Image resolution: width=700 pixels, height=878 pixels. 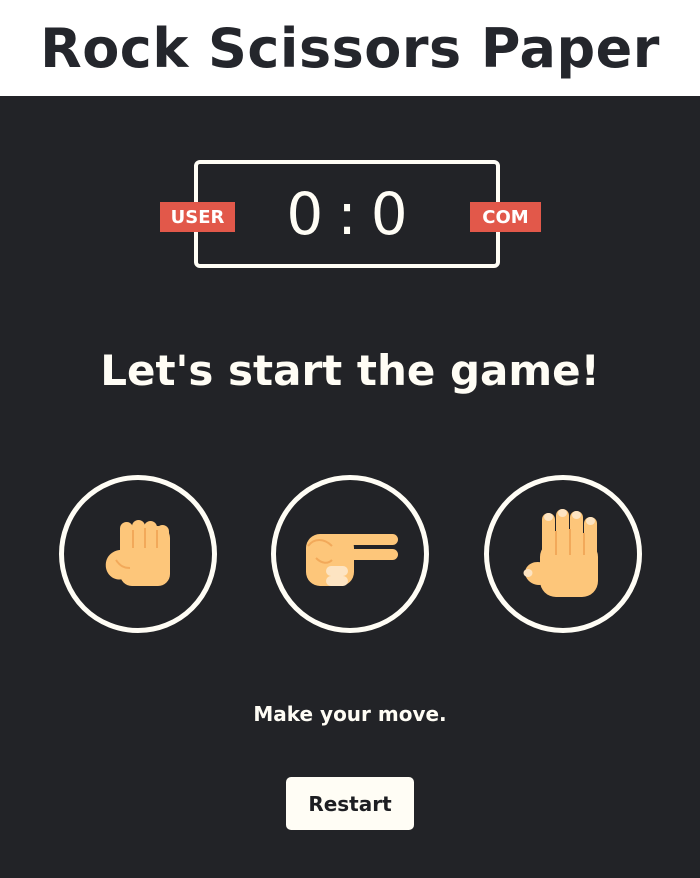 I want to click on scissors-hand-icon, so click(x=352, y=560).